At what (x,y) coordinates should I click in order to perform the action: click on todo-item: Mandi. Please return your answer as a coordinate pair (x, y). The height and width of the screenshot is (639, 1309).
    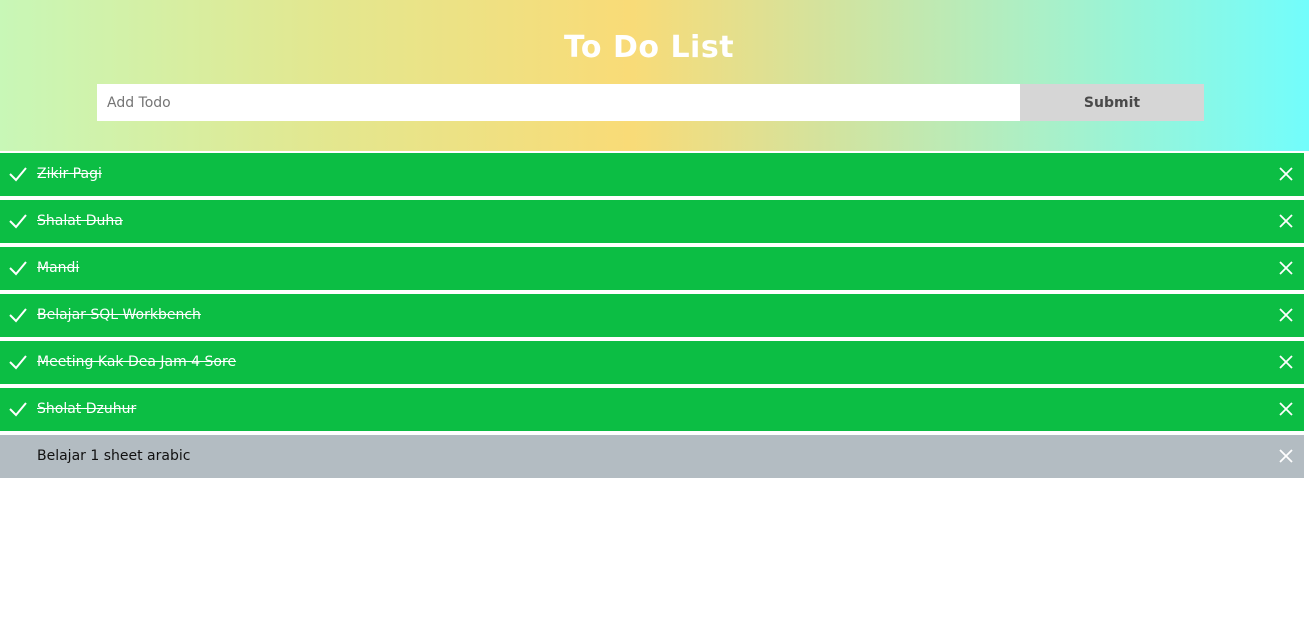
    Looking at the image, I should click on (652, 268).